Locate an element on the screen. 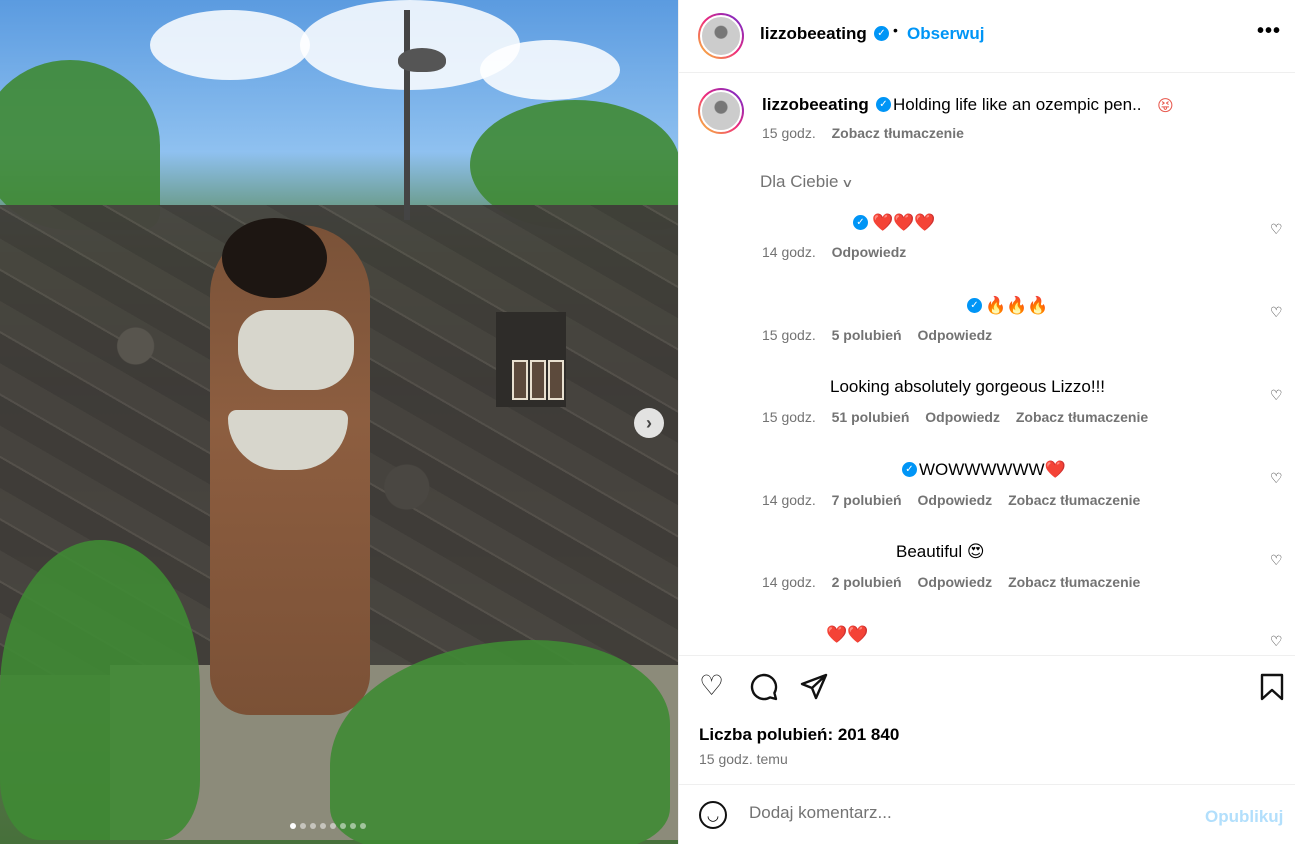  comment-meta: 14 godz. Odpowiedz is located at coordinates (840, 252).